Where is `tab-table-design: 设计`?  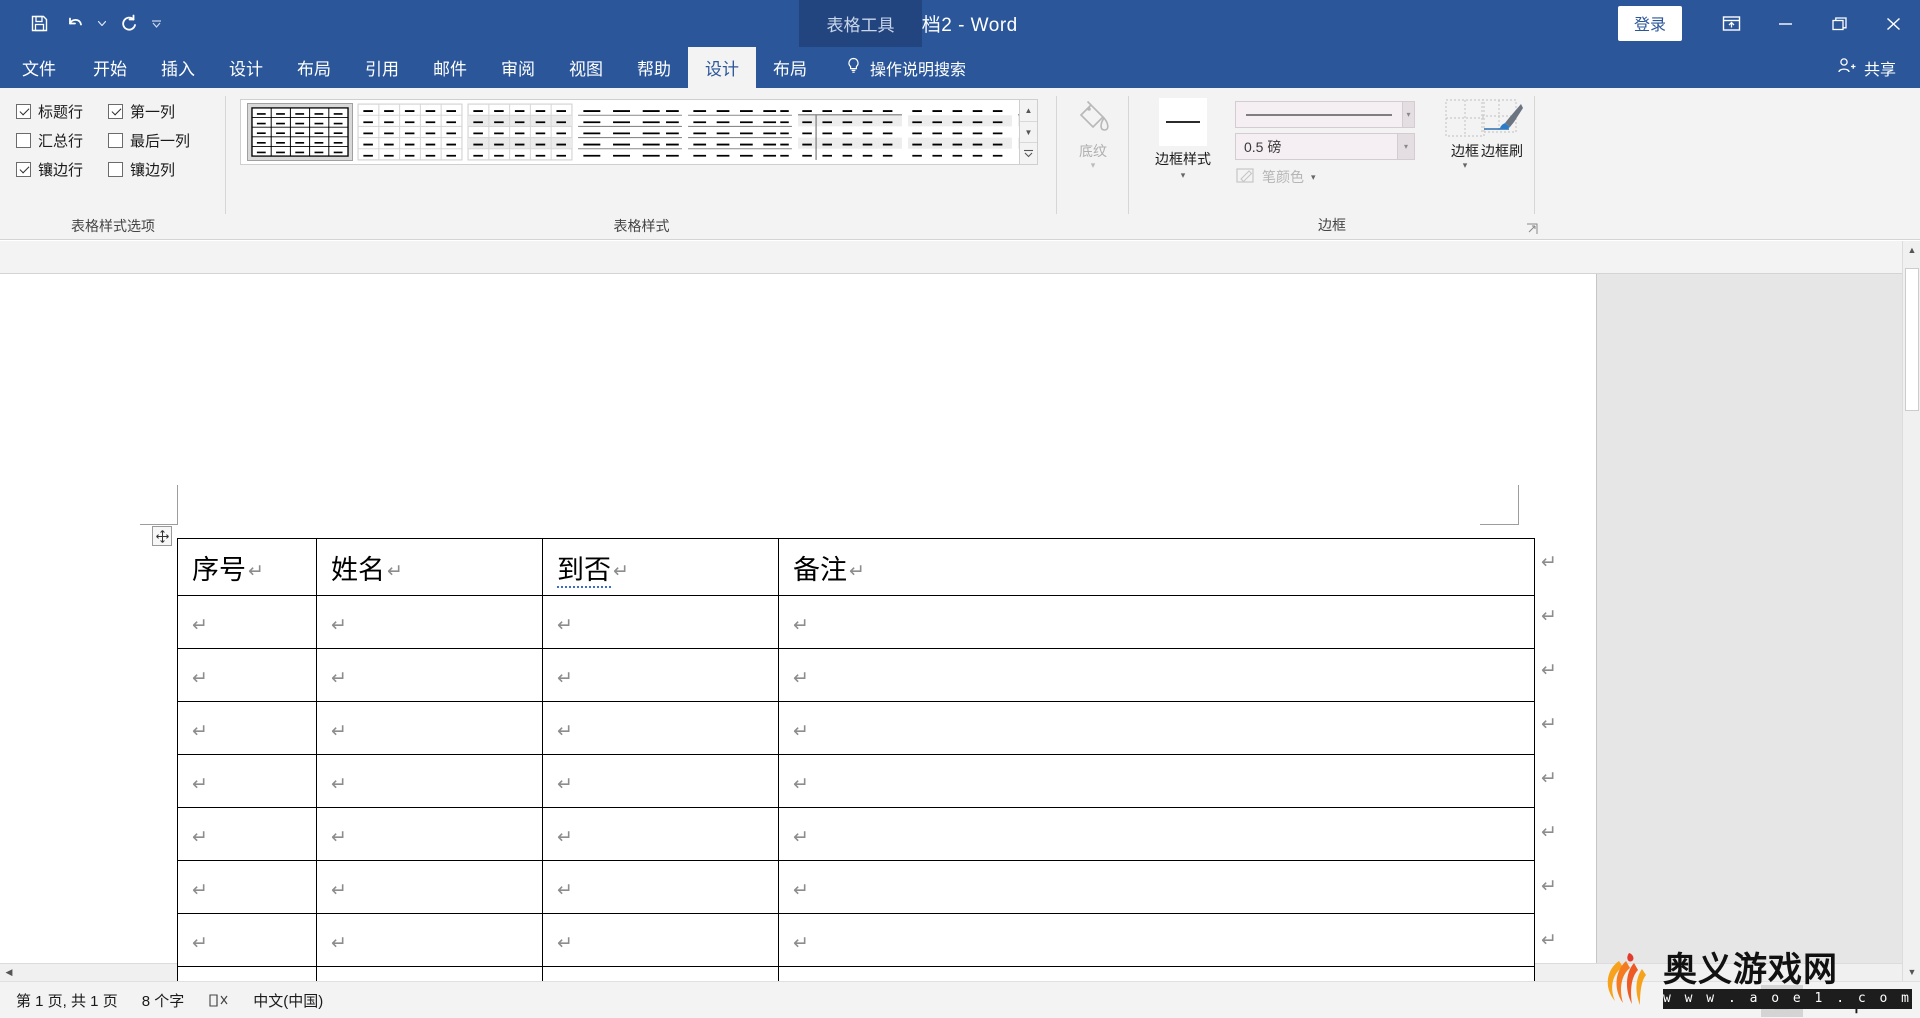 tab-table-design: 设计 is located at coordinates (722, 67).